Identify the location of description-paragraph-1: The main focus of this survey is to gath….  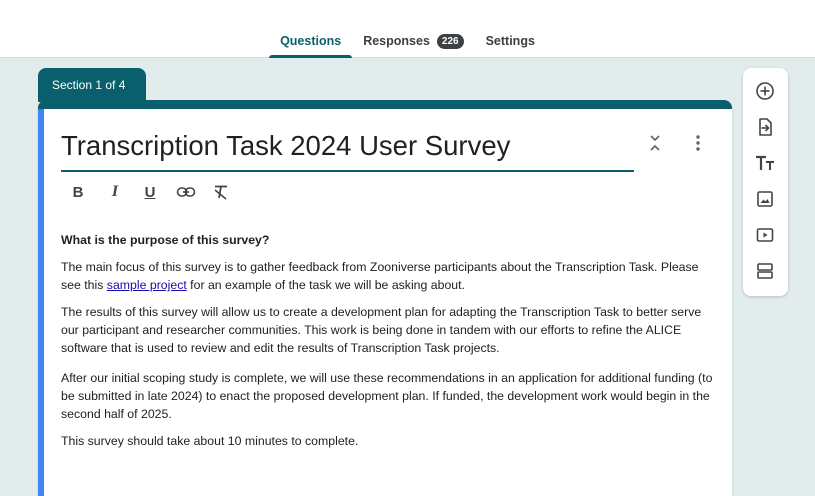
(391, 276).